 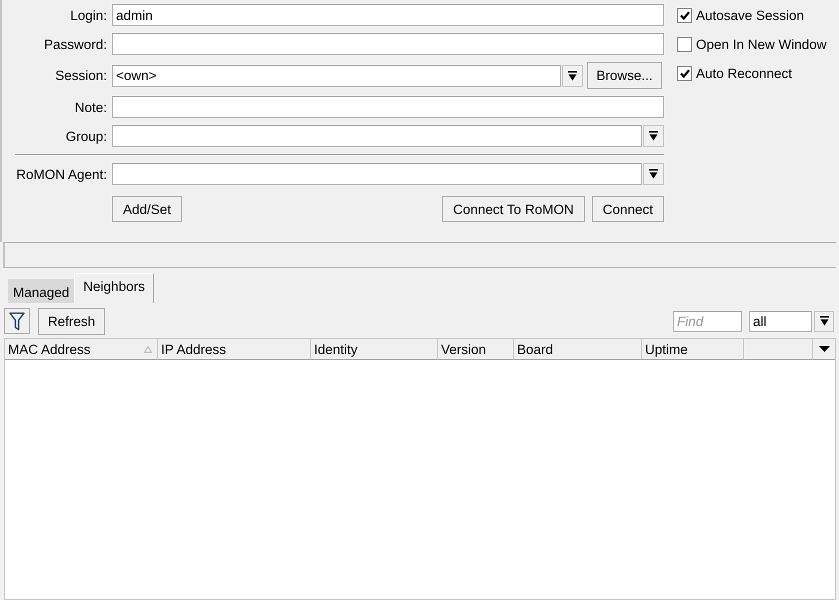 I want to click on action-button: Connect, so click(x=628, y=209).